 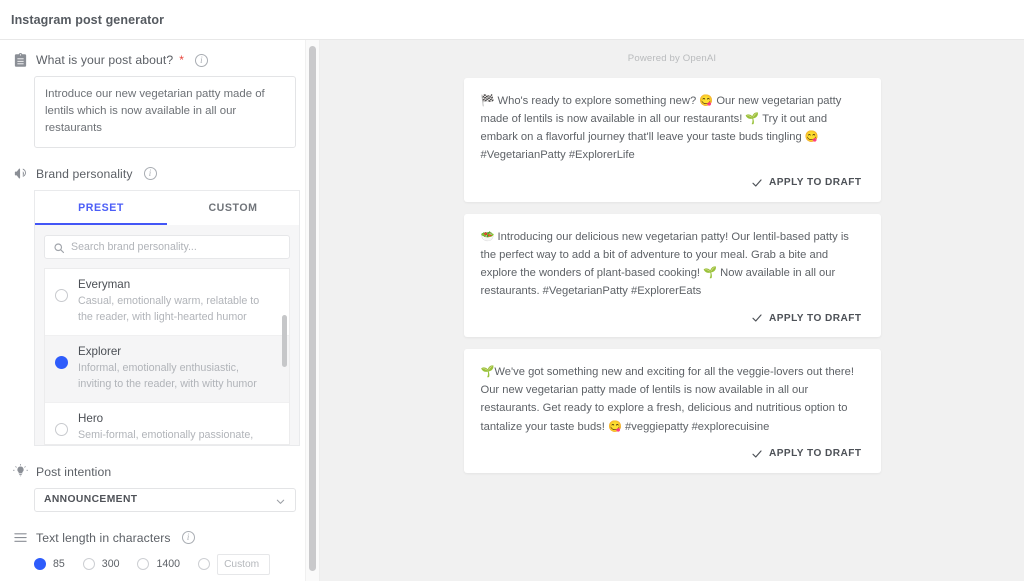 I want to click on field-brand-personality-header: Brand personality i, so click(x=152, y=174).